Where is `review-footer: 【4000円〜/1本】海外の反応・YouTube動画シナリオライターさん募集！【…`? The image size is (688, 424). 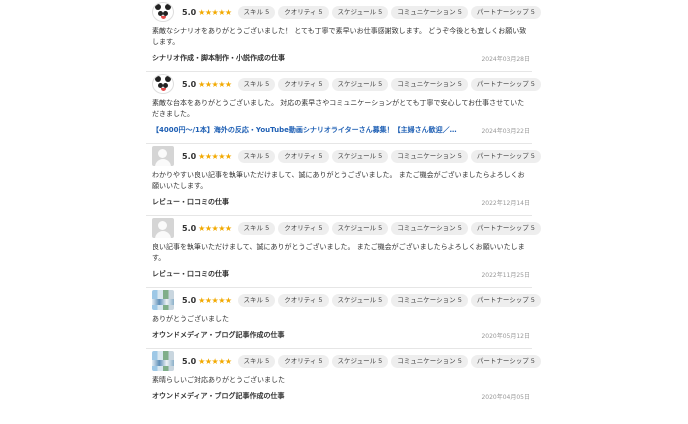
review-footer: 【4000円〜/1本】海外の反応・YouTube動画シナリオライターさん募集！【… is located at coordinates (341, 134).